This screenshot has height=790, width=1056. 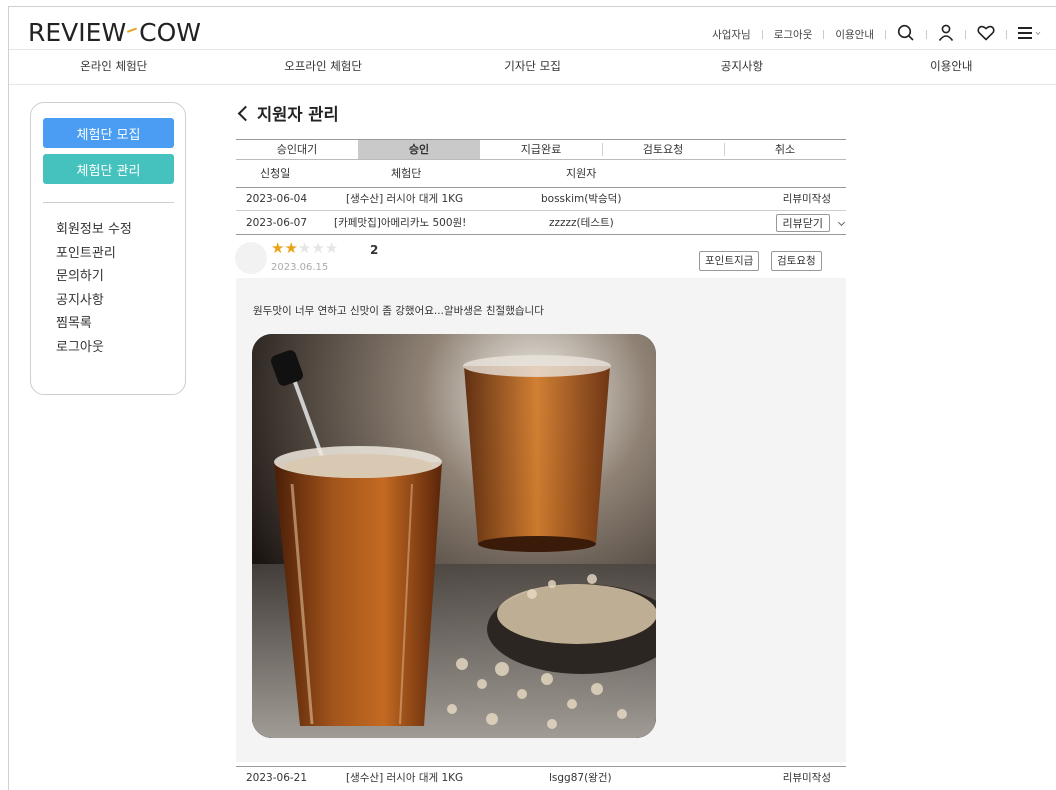 What do you see at coordinates (581, 199) in the screenshot?
I see `row-applicant: bosskim(박승덕)` at bounding box center [581, 199].